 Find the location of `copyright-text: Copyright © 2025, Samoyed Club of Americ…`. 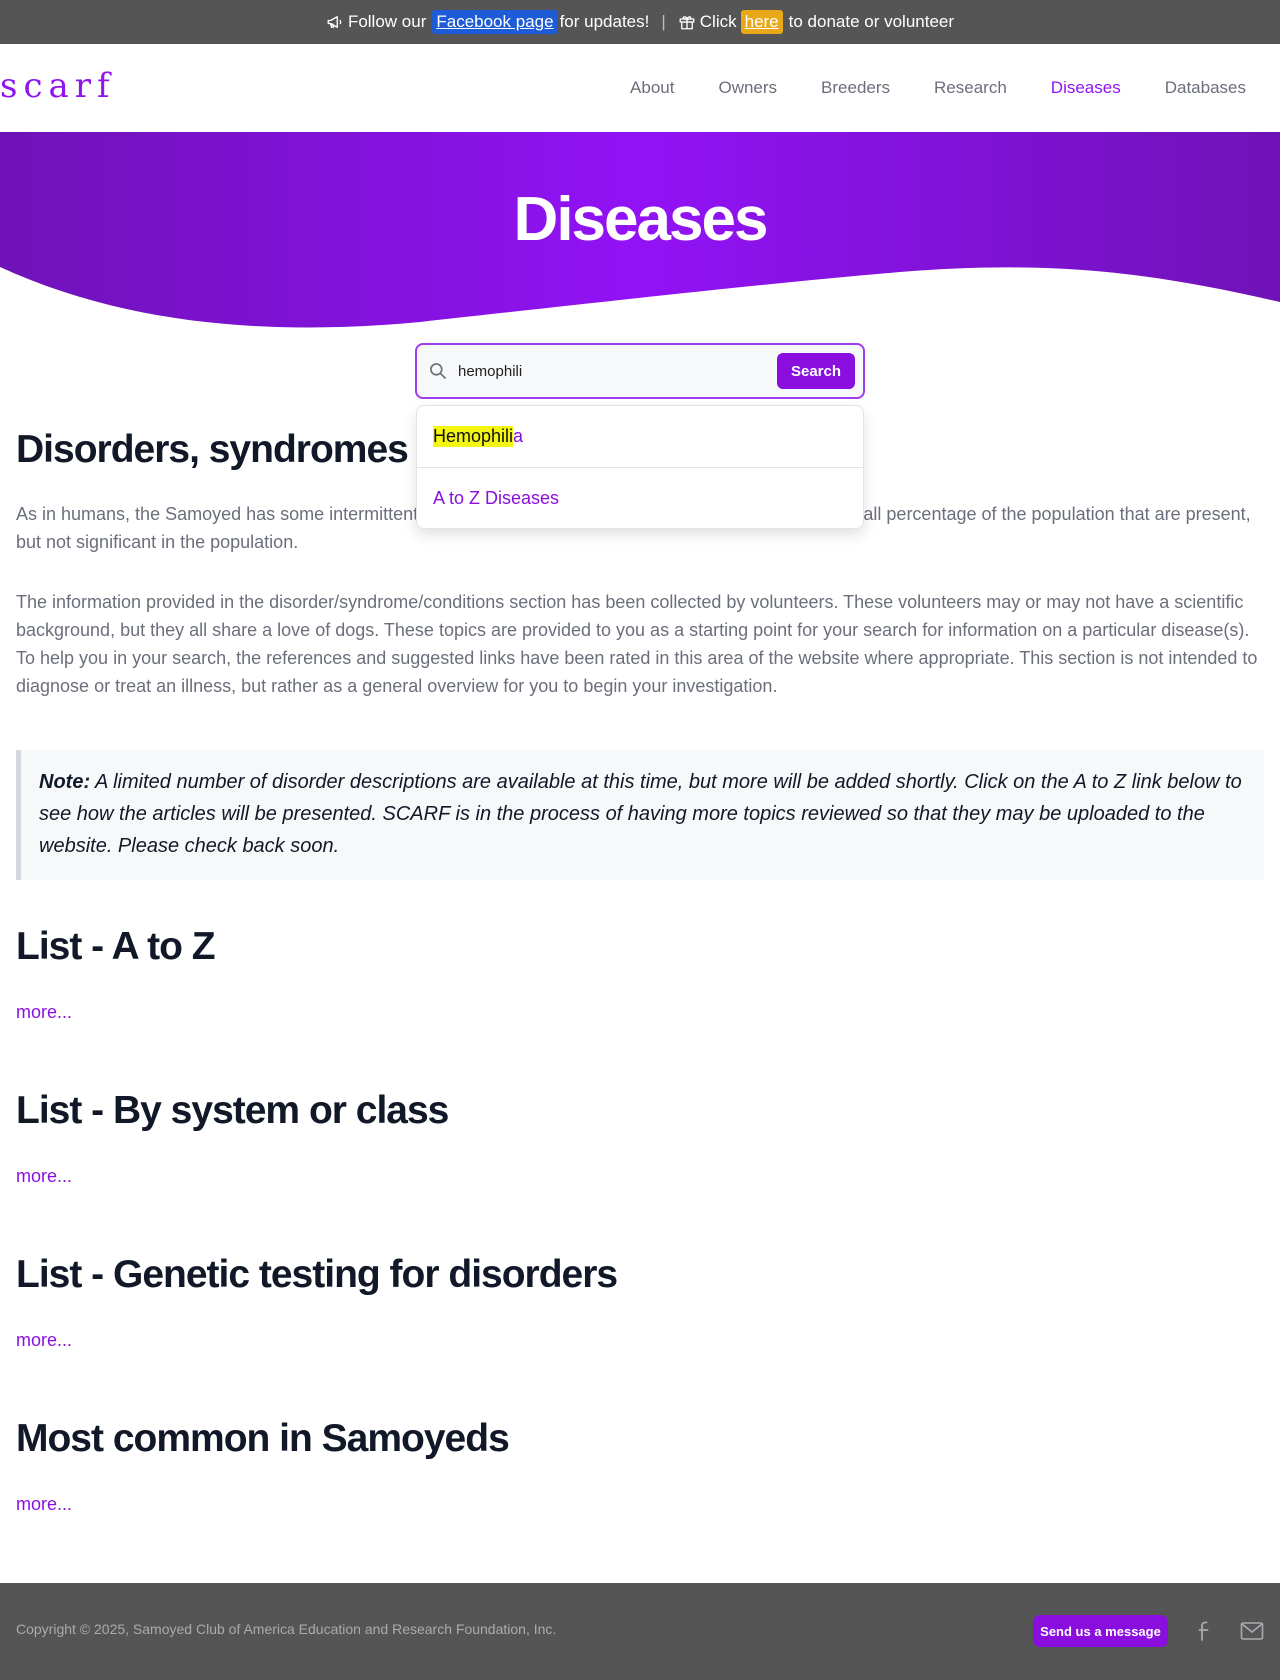

copyright-text: Copyright © 2025, Samoyed Club of Americ… is located at coordinates (286, 1629).